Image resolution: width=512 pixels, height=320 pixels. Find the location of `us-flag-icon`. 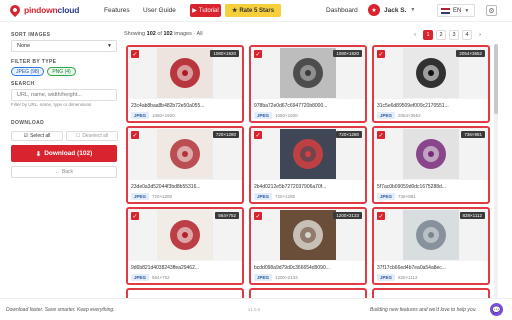

us-flag-icon is located at coordinates (445, 10).